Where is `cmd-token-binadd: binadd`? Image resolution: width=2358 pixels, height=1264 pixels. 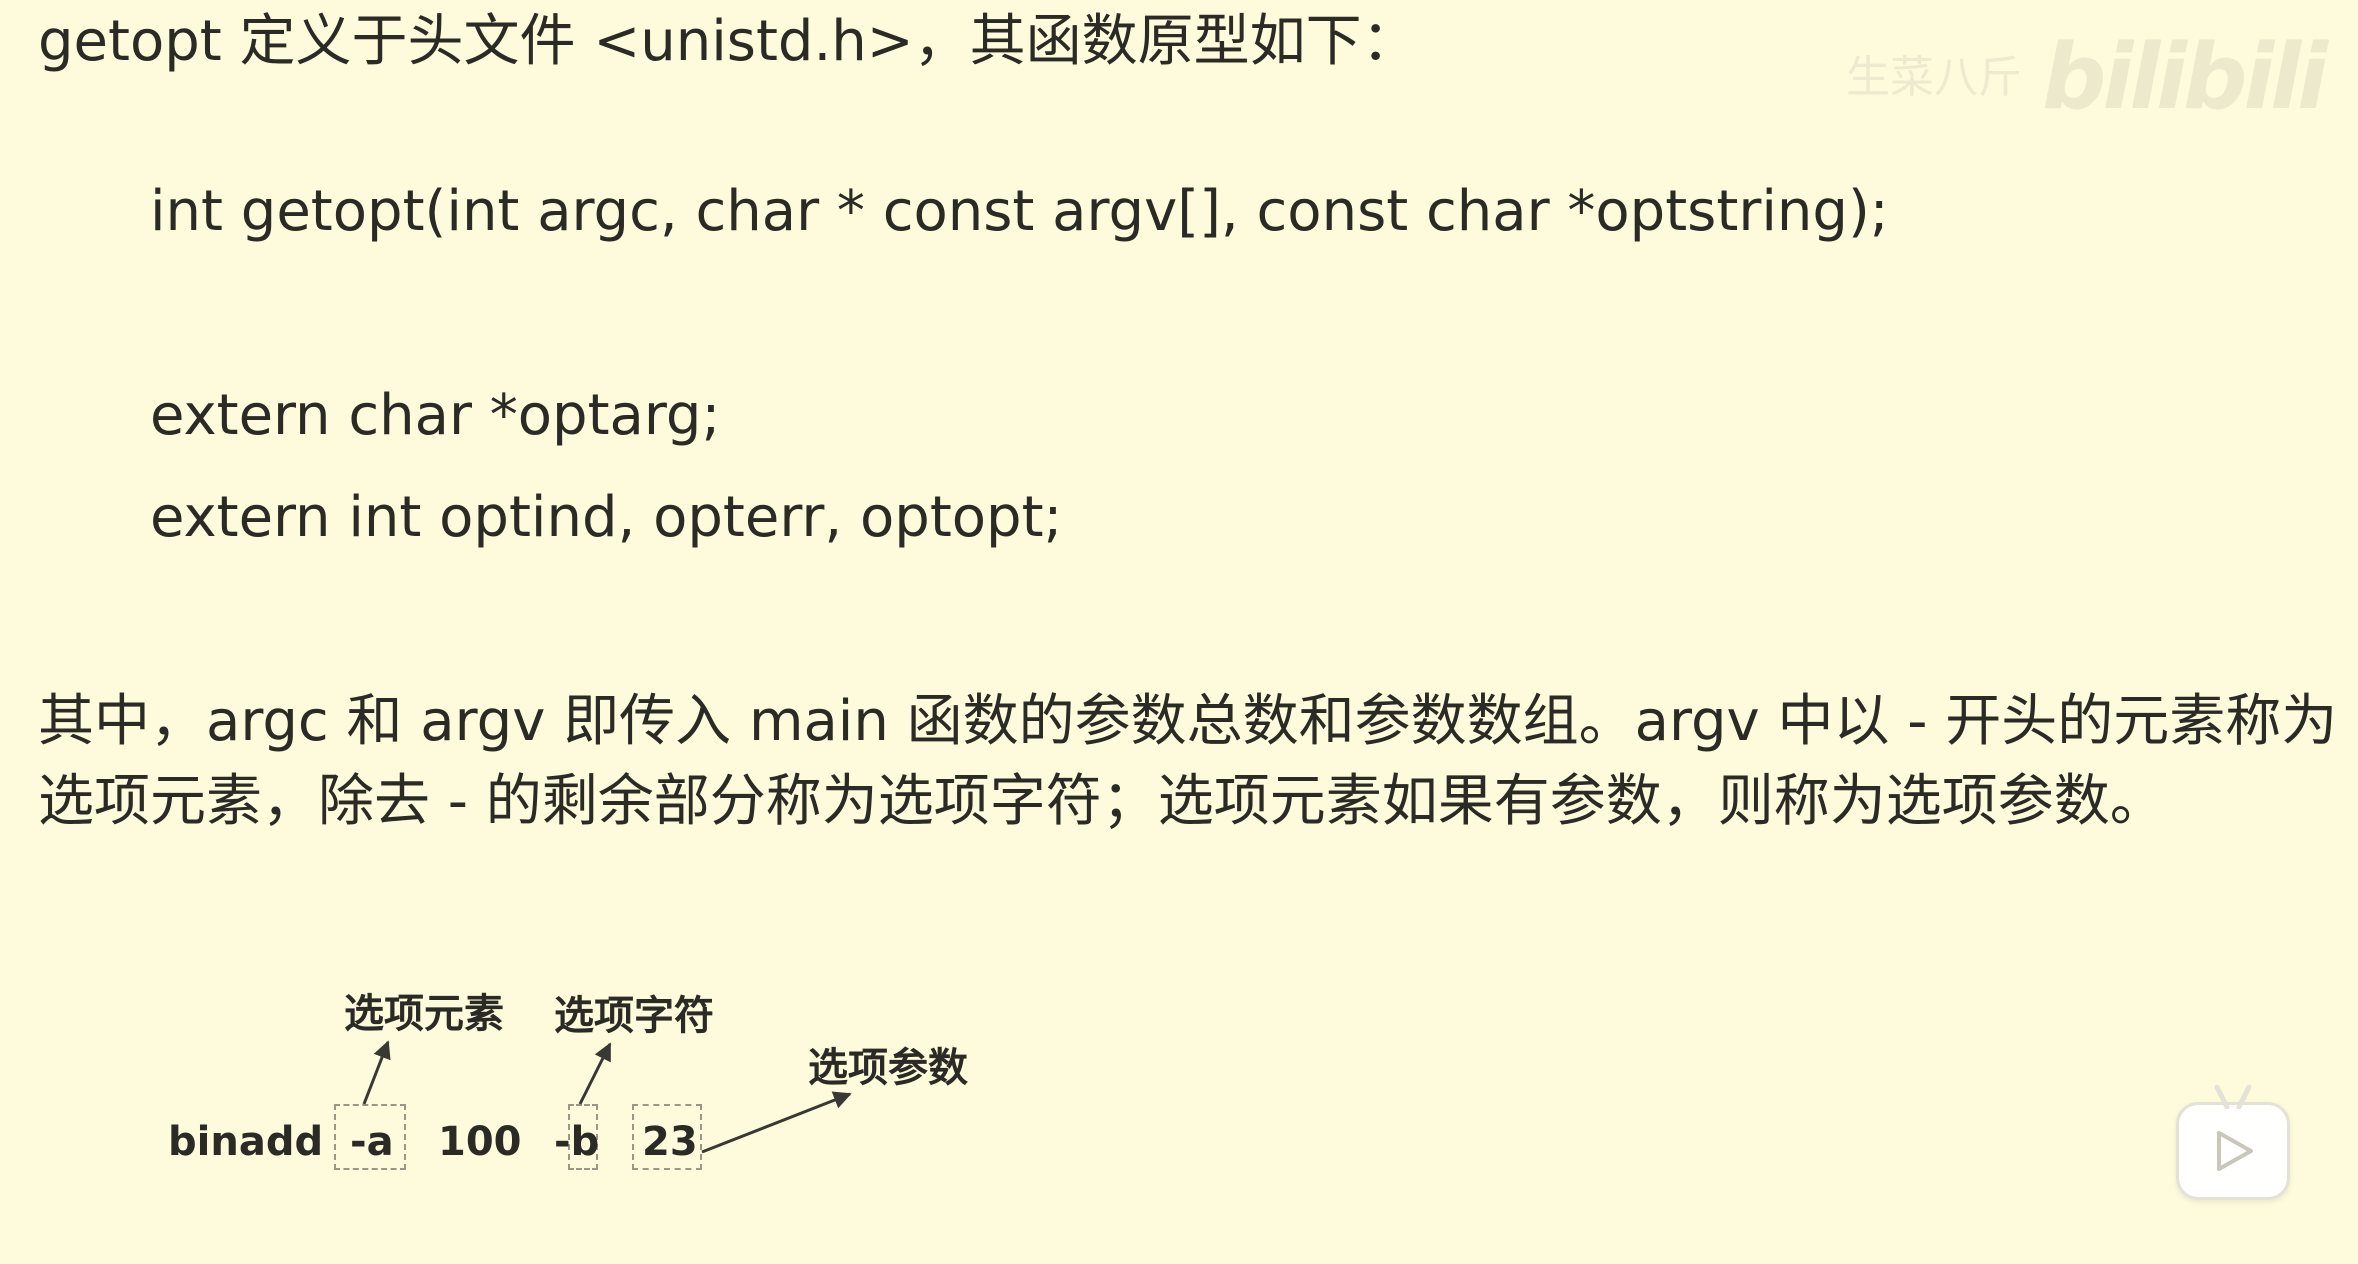 cmd-token-binadd: binadd is located at coordinates (246, 1142).